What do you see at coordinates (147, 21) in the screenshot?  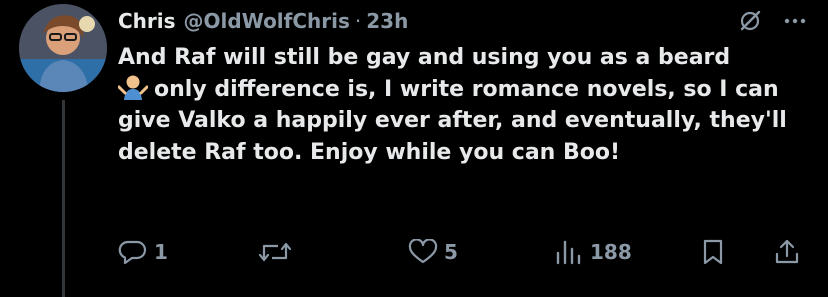 I see `display-name: Chris` at bounding box center [147, 21].